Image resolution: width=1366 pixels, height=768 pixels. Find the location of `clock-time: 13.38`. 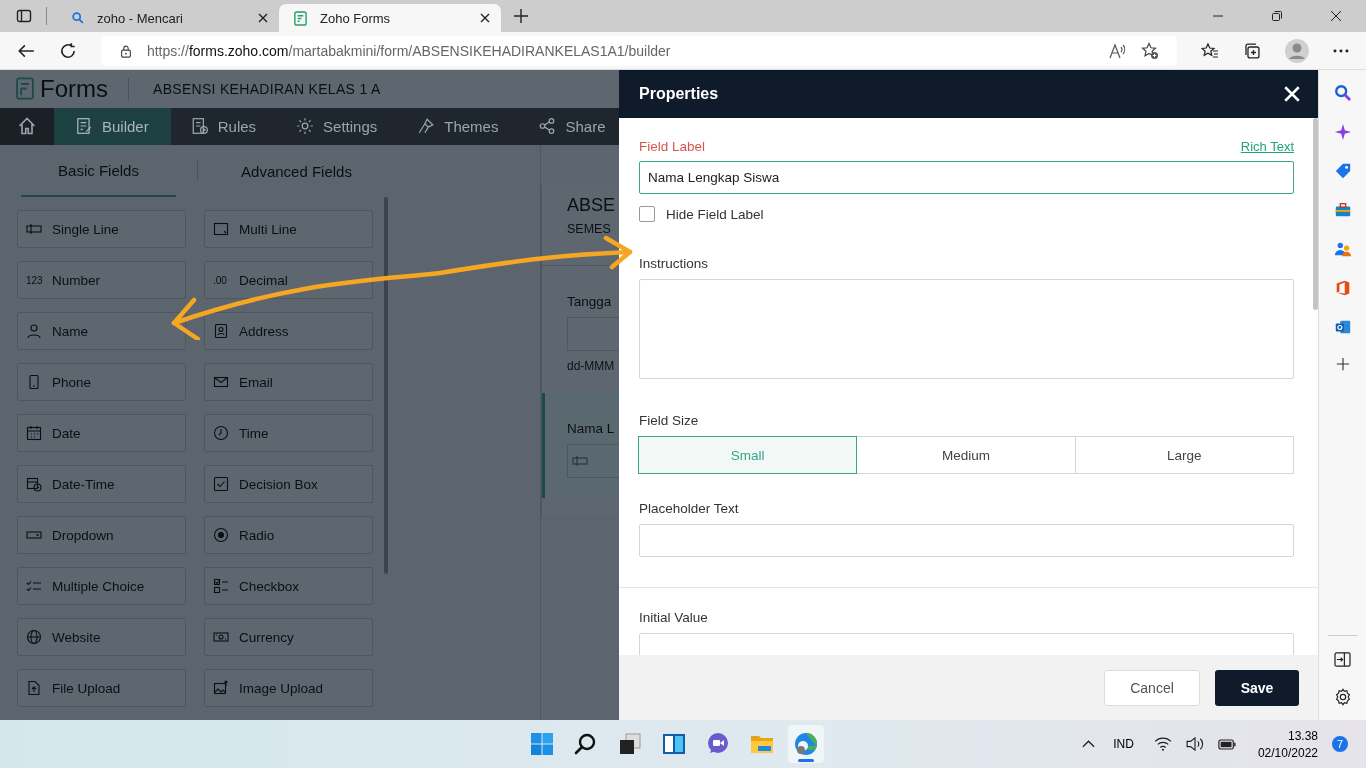

clock-time: 13.38 is located at coordinates (1302, 735).